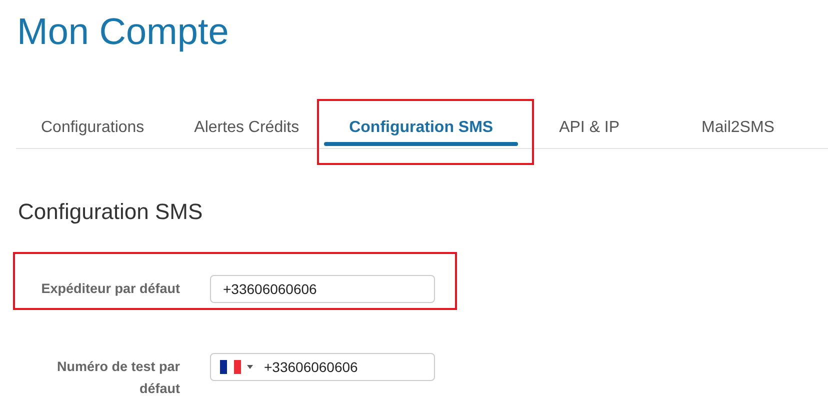  Describe the element at coordinates (93, 128) in the screenshot. I see `tab: Configurations` at that location.